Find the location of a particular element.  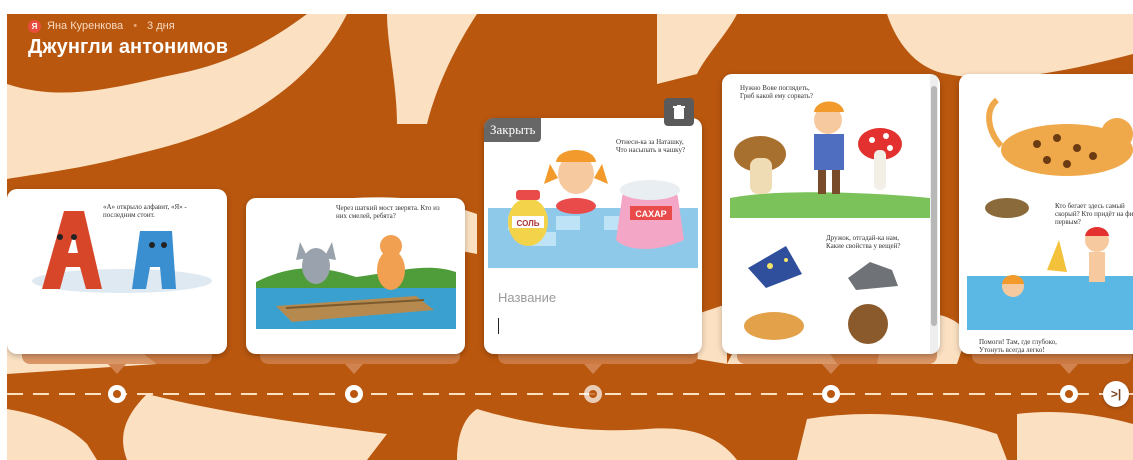

close-button: Закрыть is located at coordinates (513, 130).